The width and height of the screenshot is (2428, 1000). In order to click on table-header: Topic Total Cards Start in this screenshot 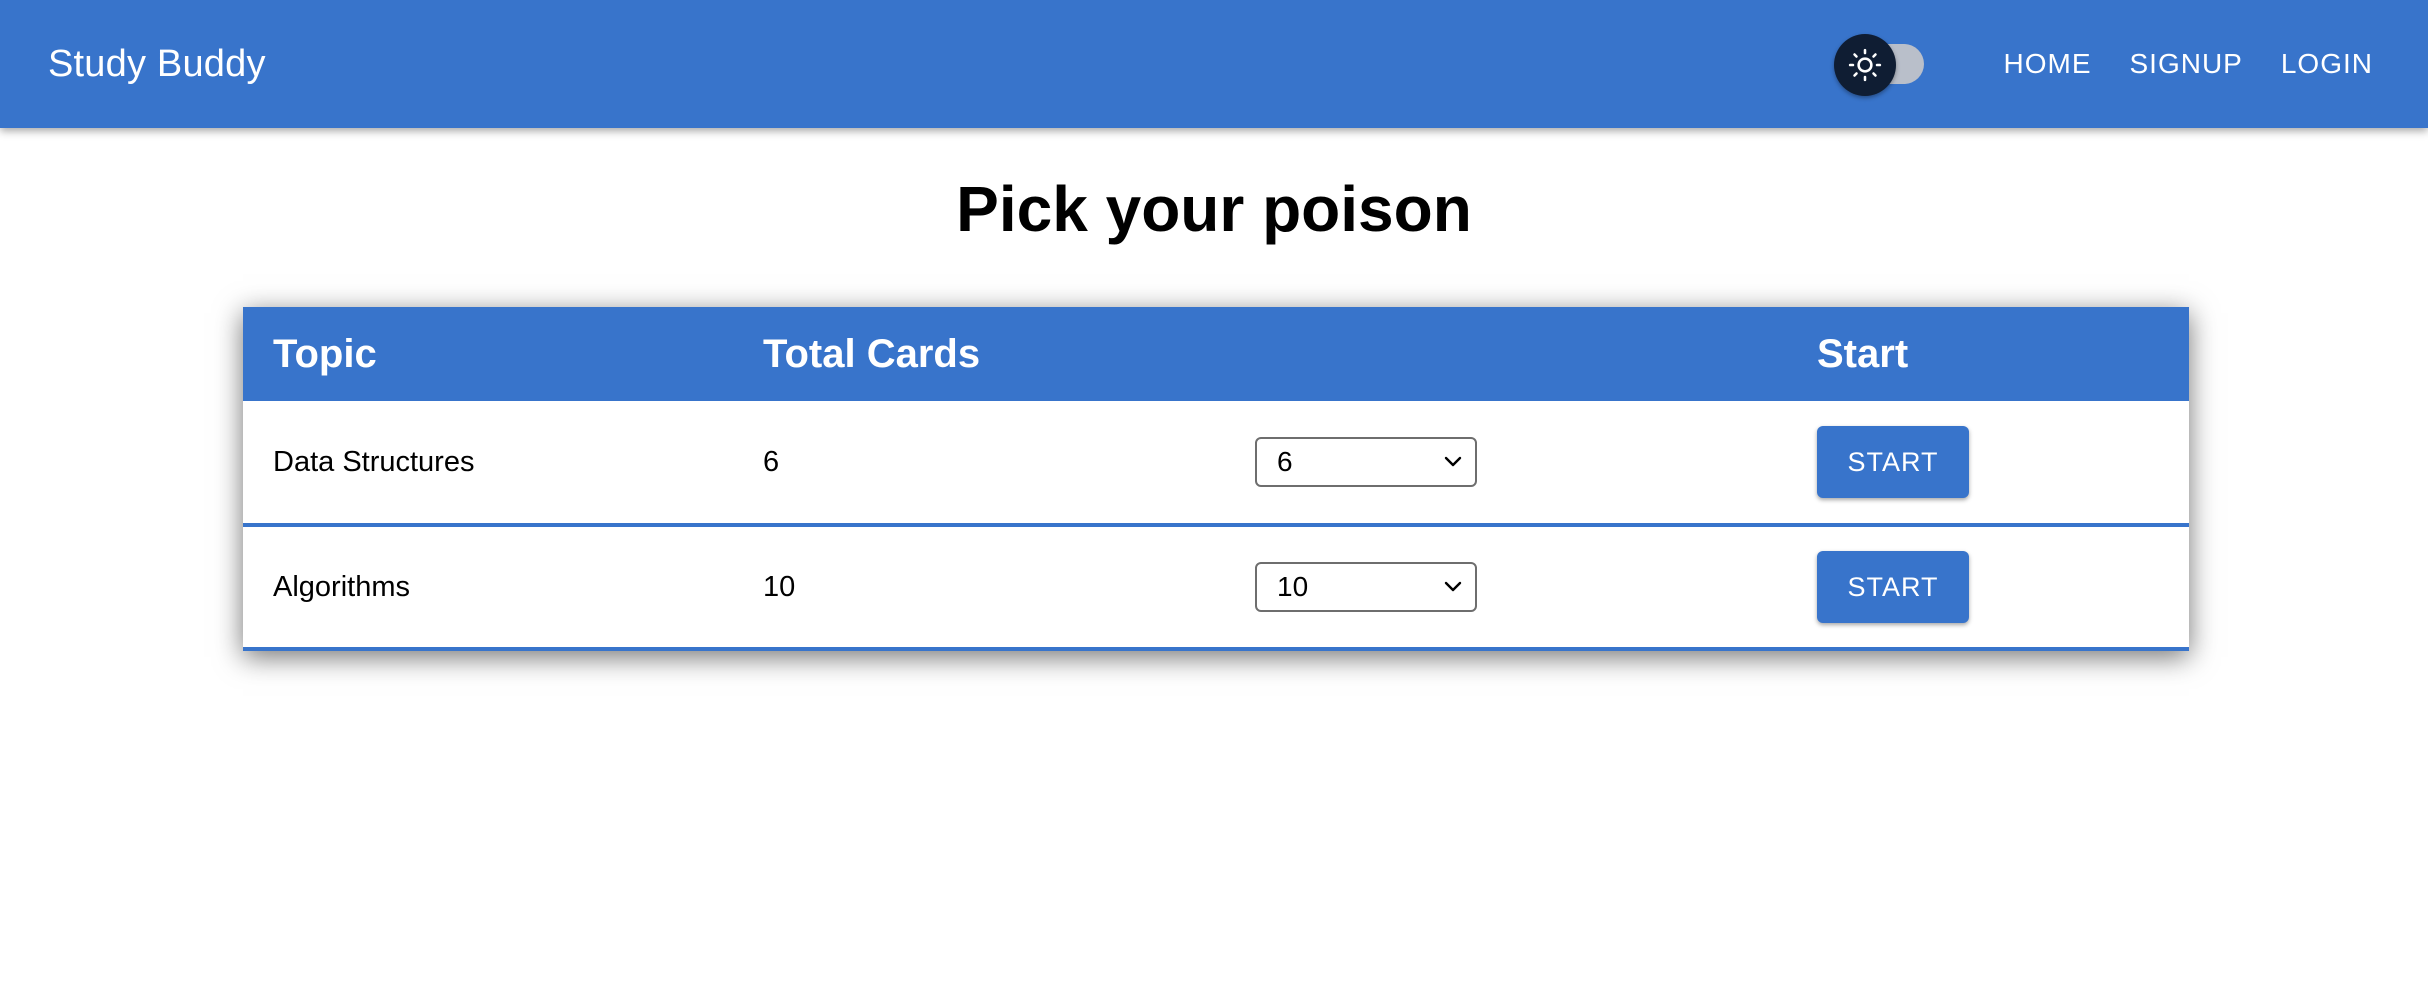, I will do `click(1216, 354)`.